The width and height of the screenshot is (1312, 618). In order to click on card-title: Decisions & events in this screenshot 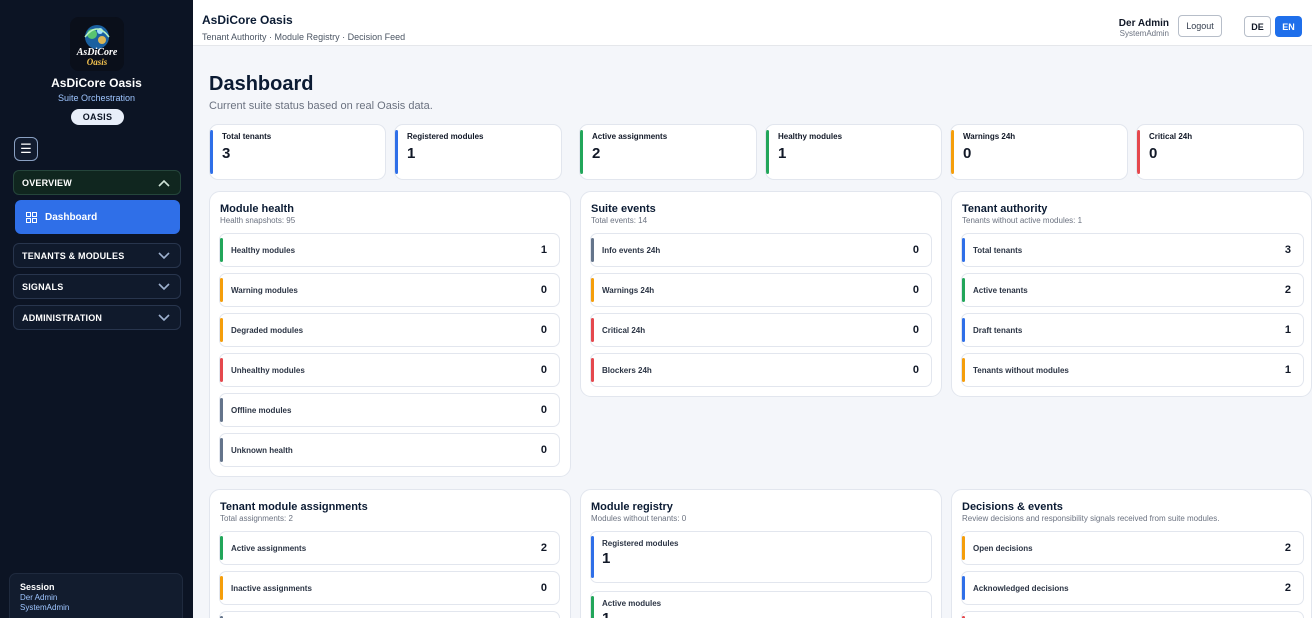, I will do `click(1012, 507)`.